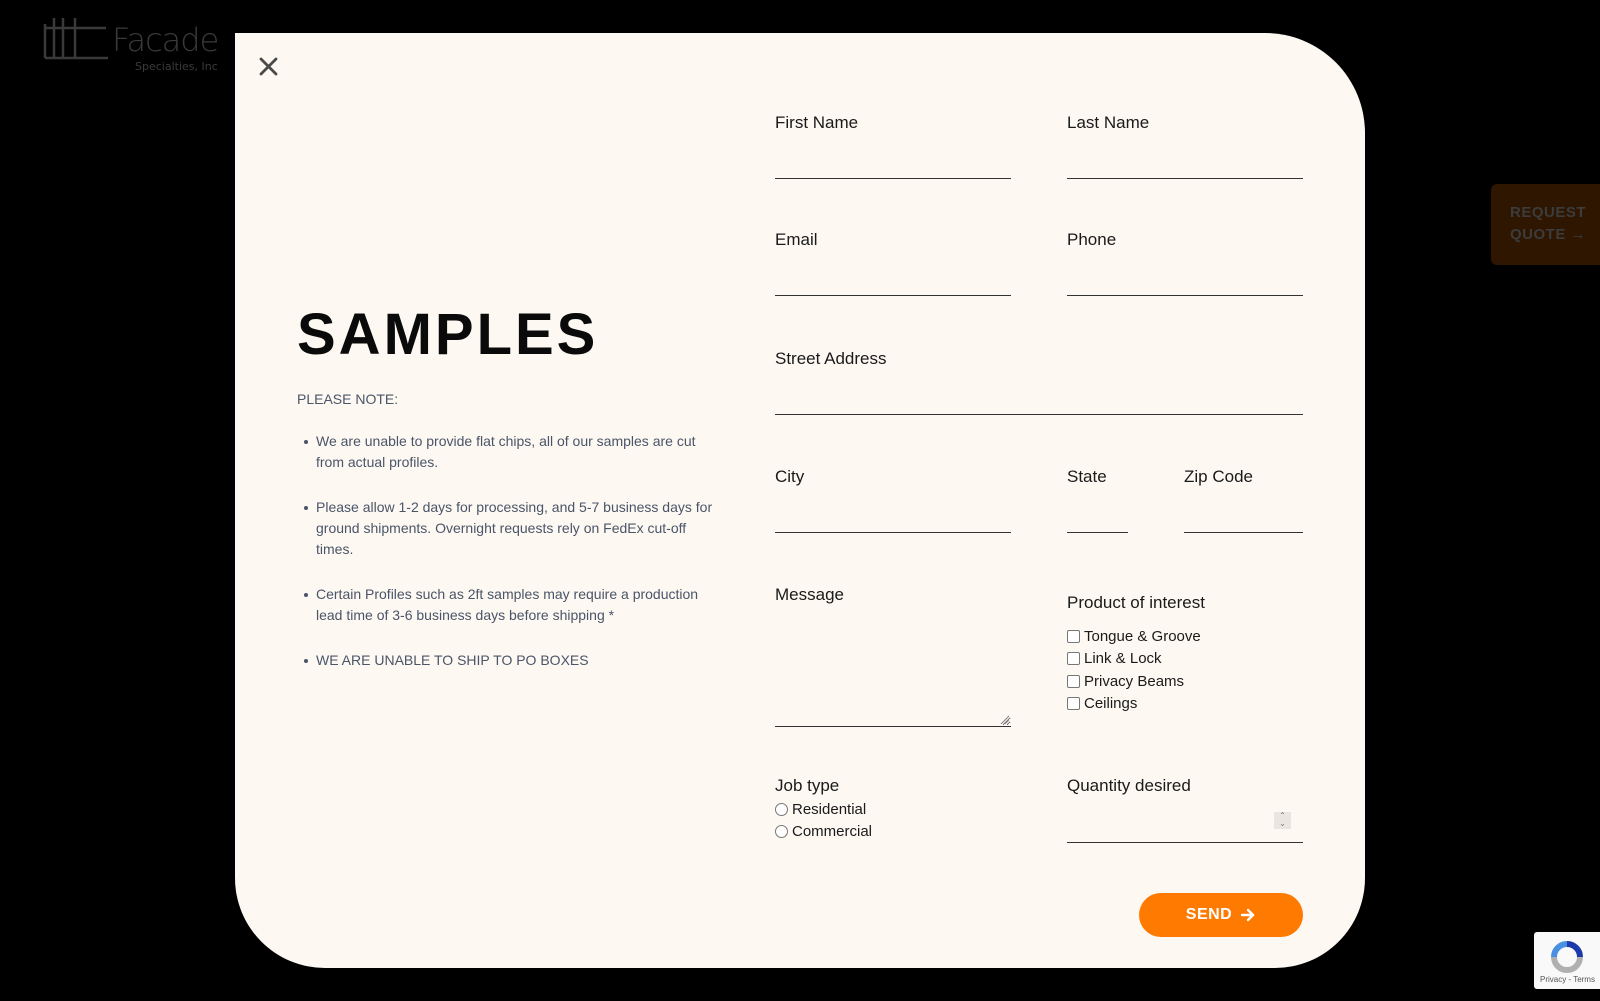  Describe the element at coordinates (507, 660) in the screenshot. I see `note-item: WE ARE UNABLE TO SHIP TO PO BOXES` at that location.